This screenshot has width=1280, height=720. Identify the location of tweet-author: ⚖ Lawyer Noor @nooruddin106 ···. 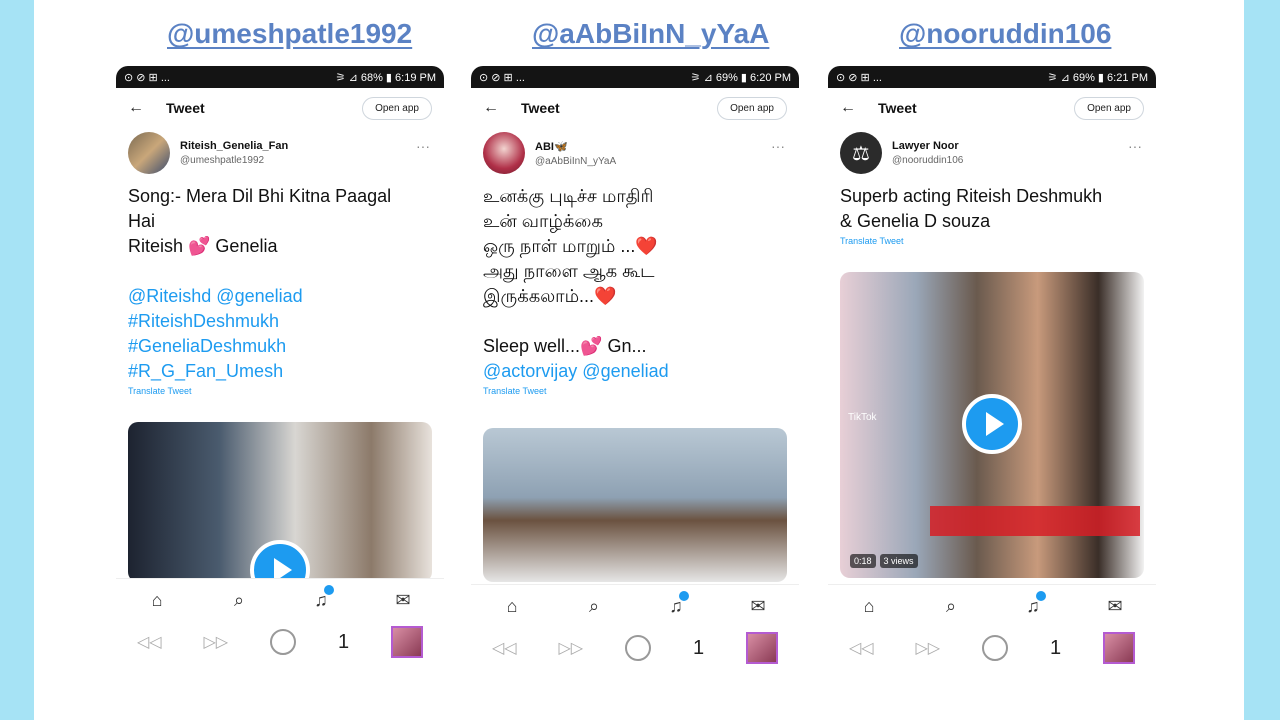
(992, 153).